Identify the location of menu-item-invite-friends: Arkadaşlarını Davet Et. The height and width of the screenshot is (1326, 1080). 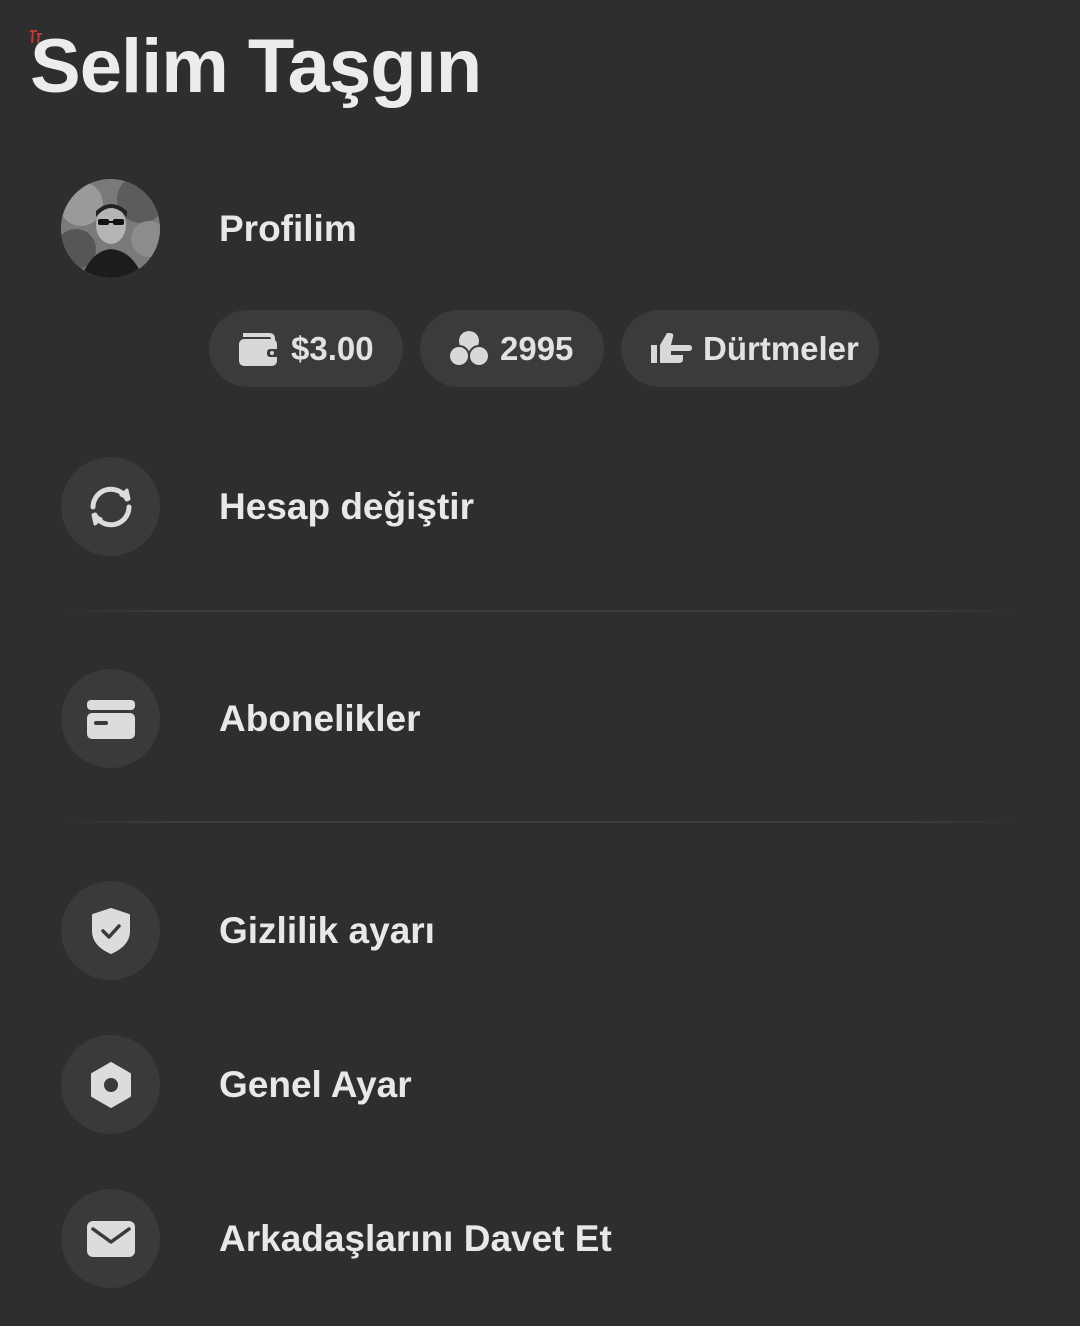
(540, 1239).